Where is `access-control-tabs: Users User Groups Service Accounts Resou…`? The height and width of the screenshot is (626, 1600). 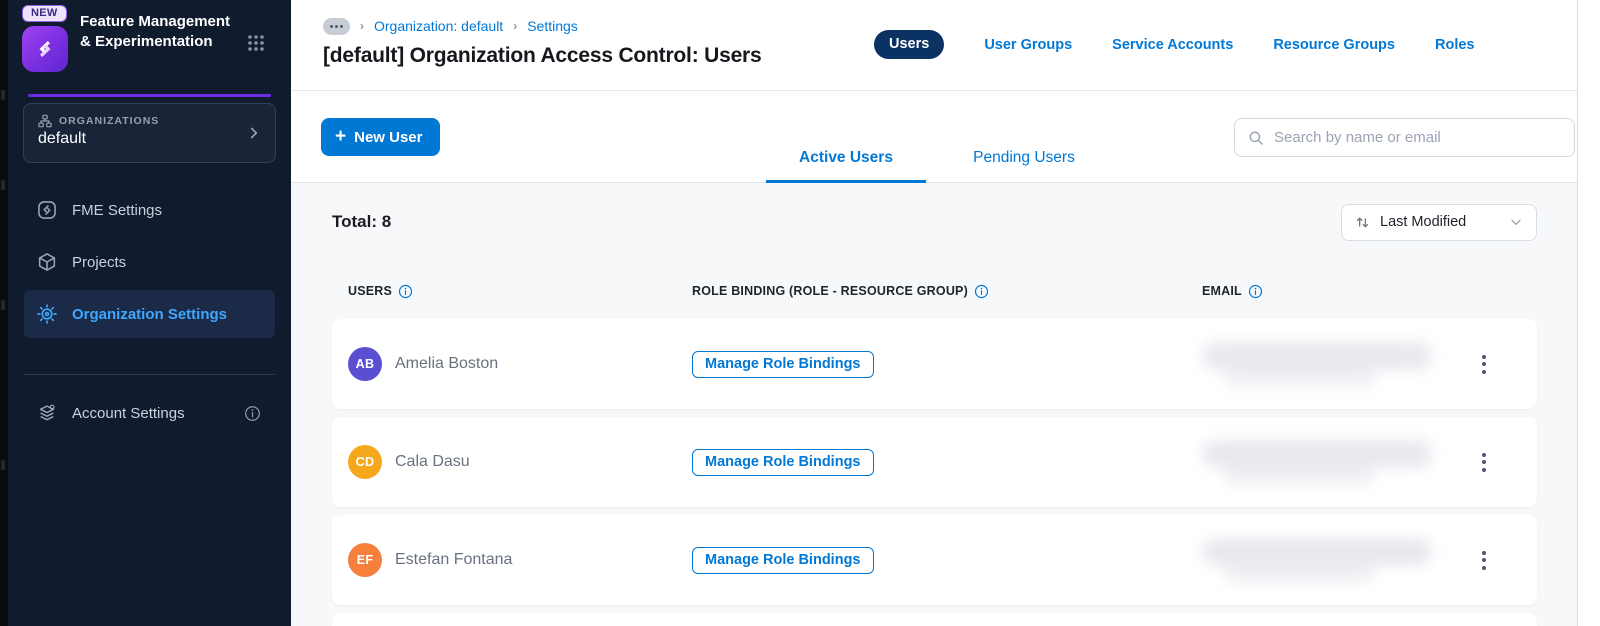 access-control-tabs: Users User Groups Service Accounts Resou… is located at coordinates (1174, 44).